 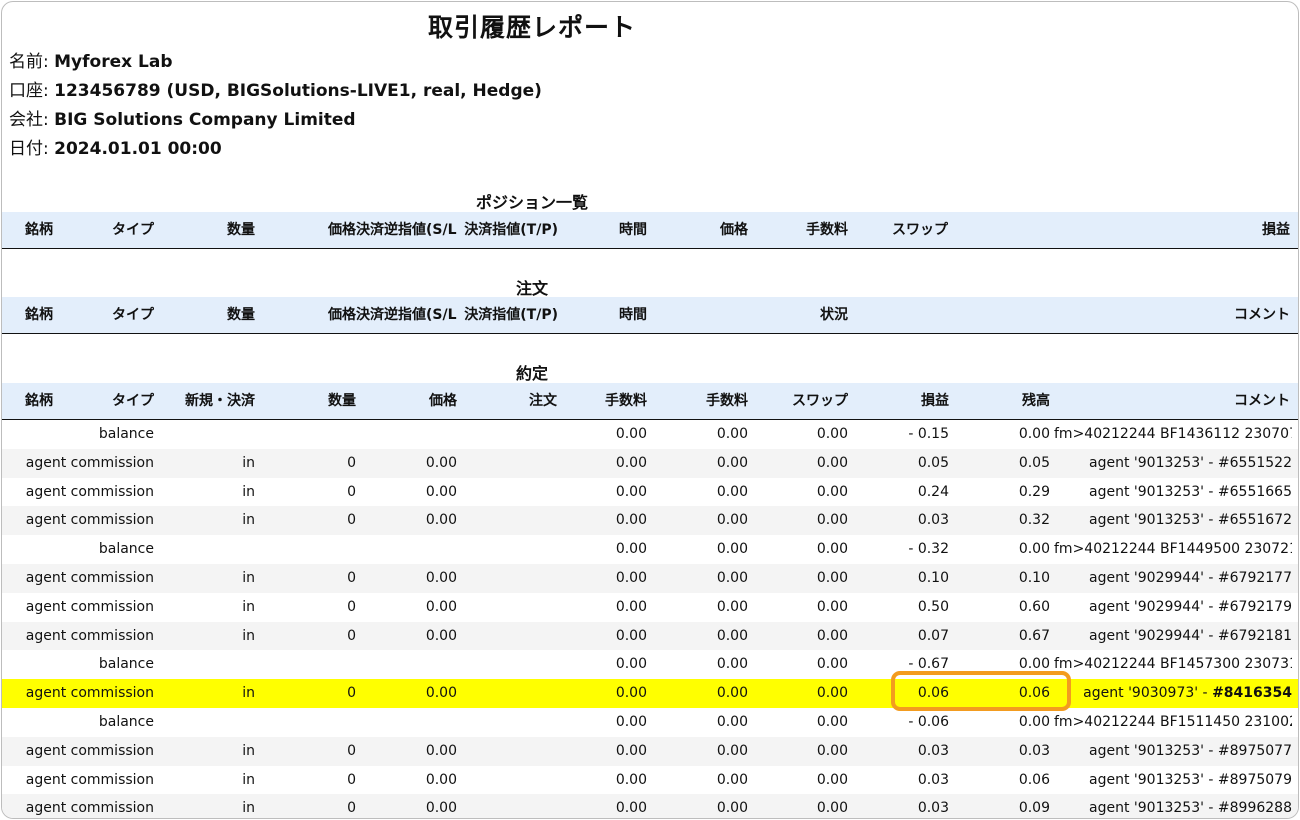 What do you see at coordinates (734, 230) in the screenshot?
I see `col-price2: 価格` at bounding box center [734, 230].